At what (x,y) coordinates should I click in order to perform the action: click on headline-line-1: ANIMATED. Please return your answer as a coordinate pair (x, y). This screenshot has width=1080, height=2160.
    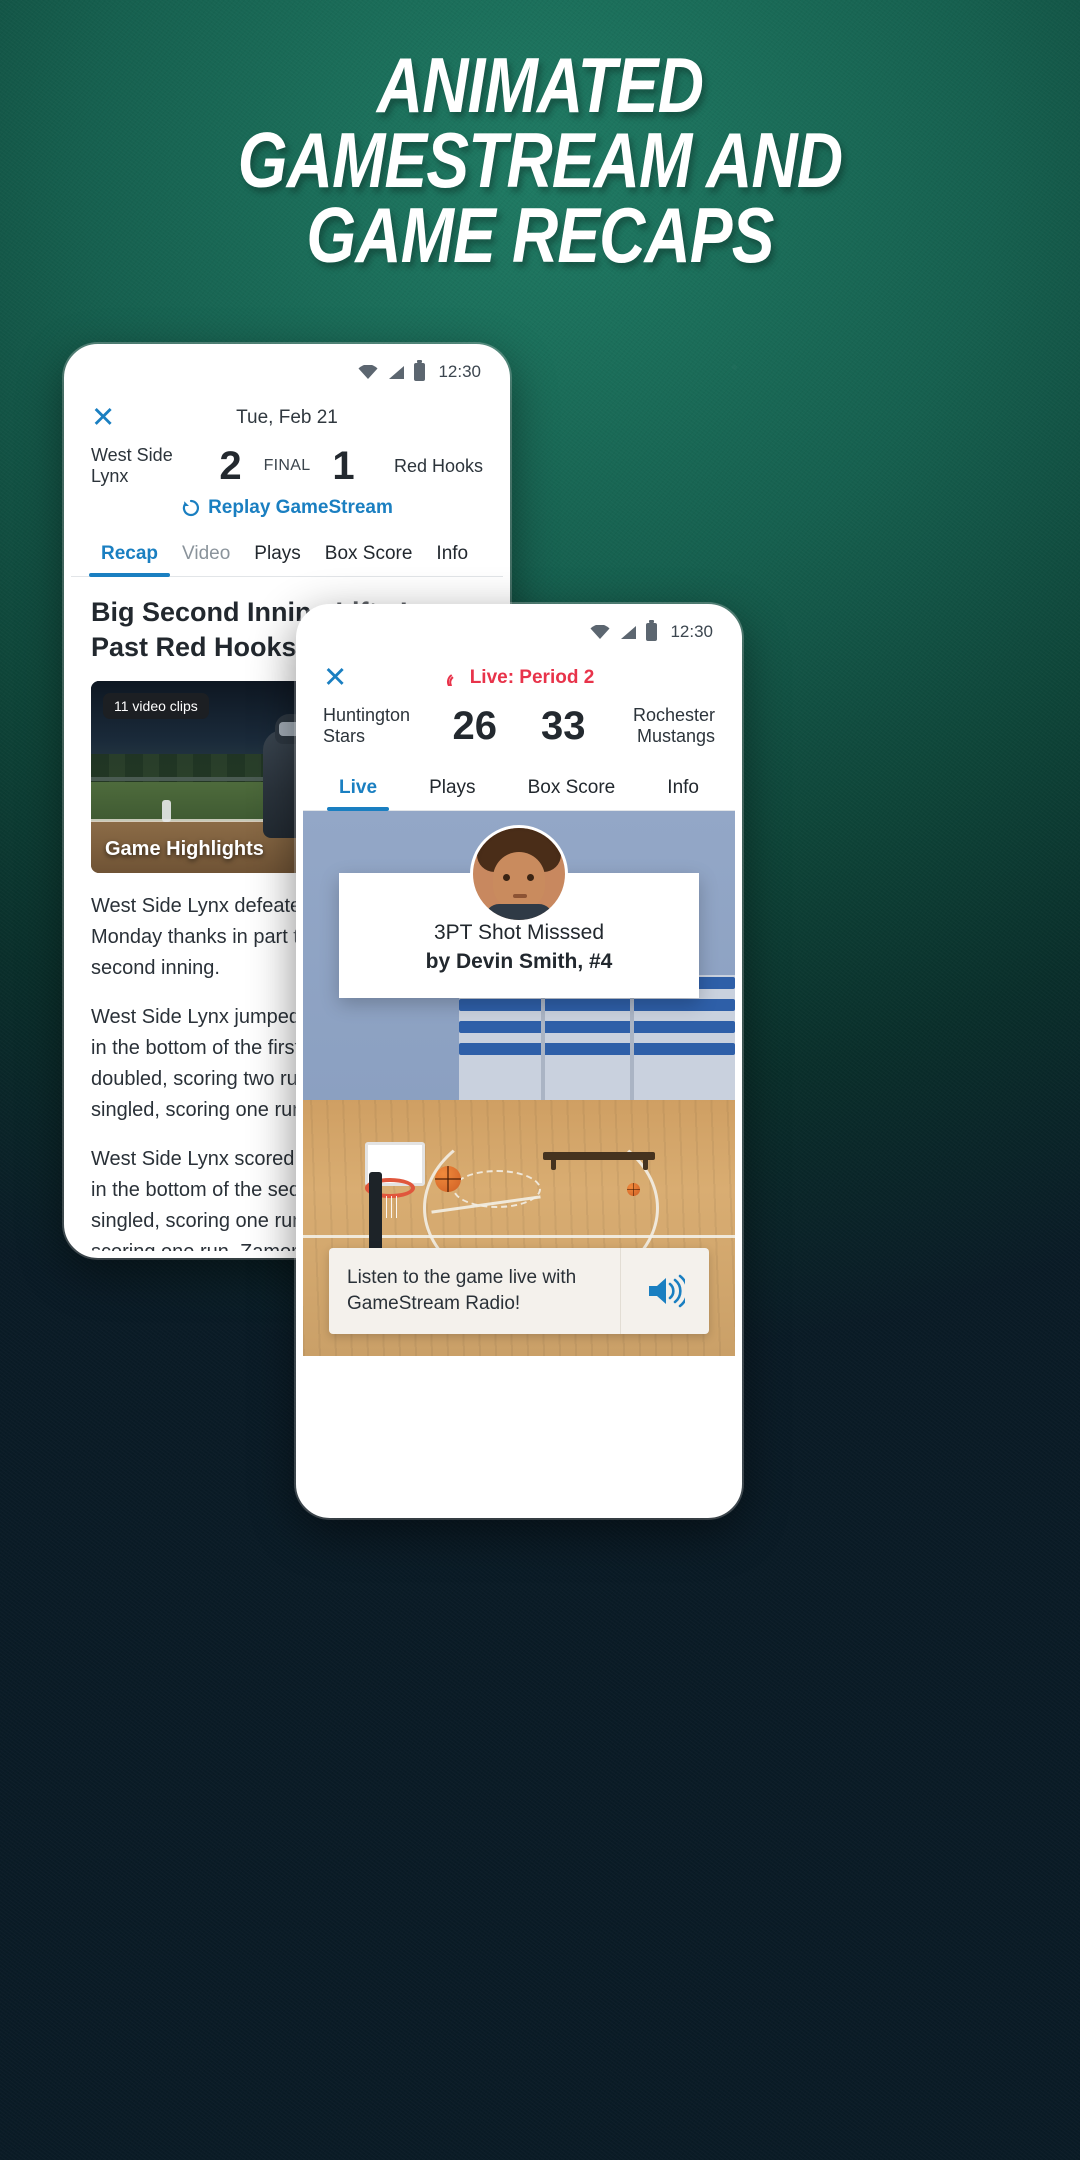
    Looking at the image, I should click on (540, 85).